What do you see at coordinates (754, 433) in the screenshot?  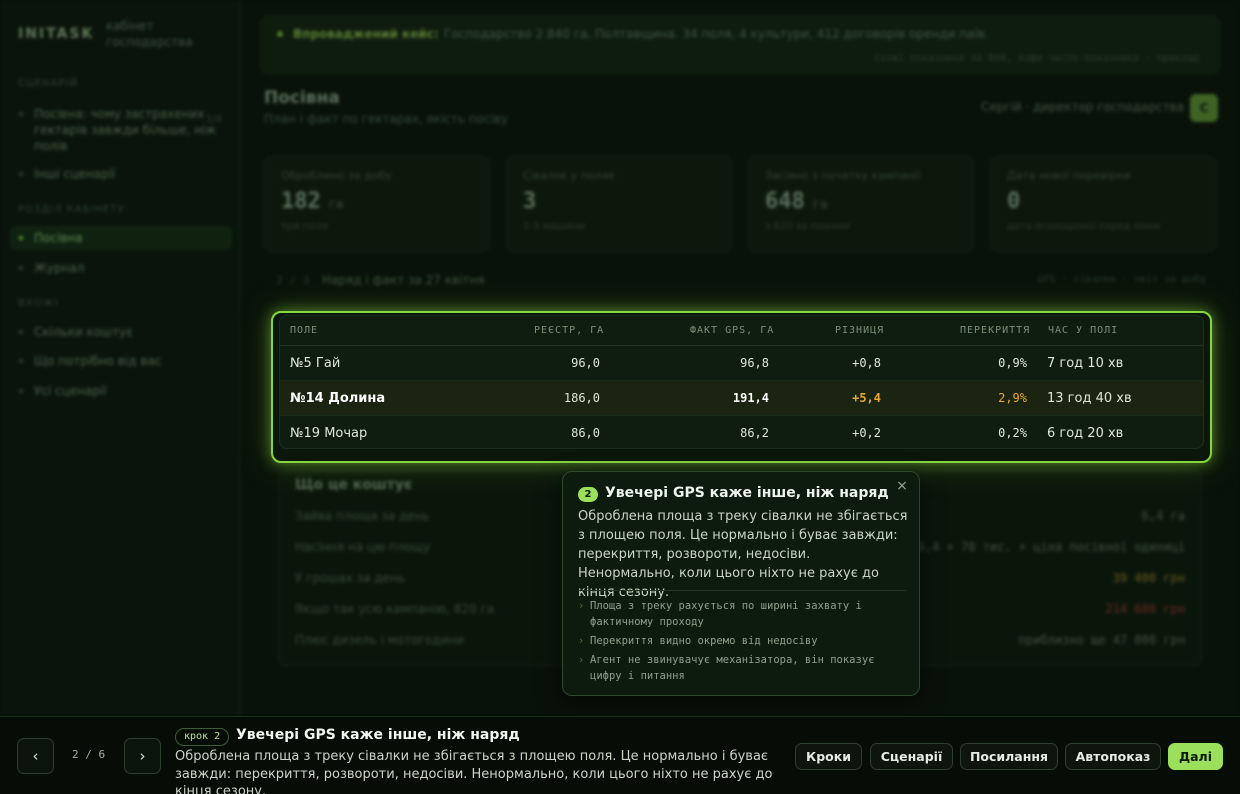 I see `cell-gps: 86,2` at bounding box center [754, 433].